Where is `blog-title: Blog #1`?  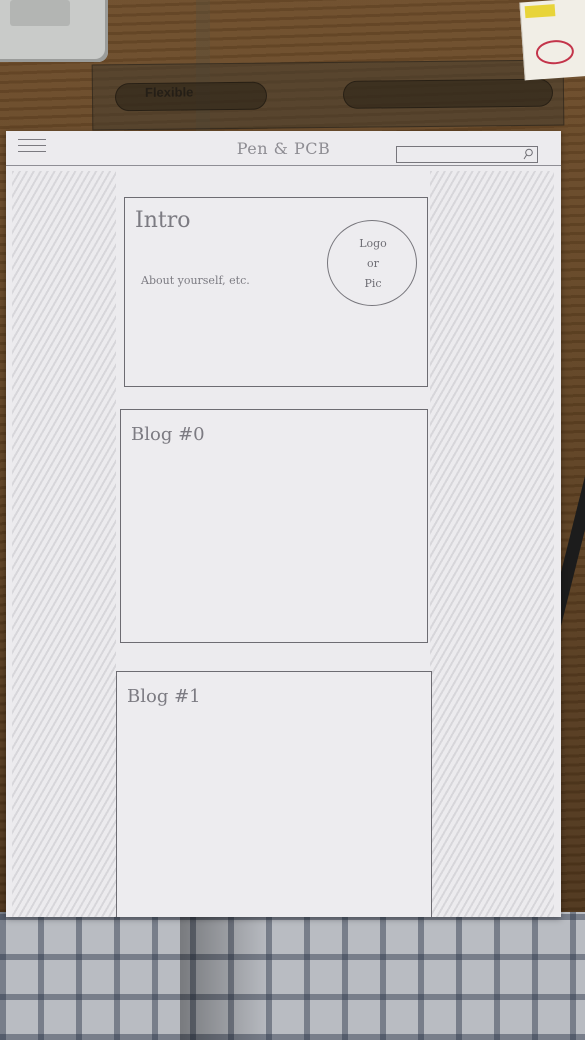
blog-title: Blog #1 is located at coordinates (164, 696).